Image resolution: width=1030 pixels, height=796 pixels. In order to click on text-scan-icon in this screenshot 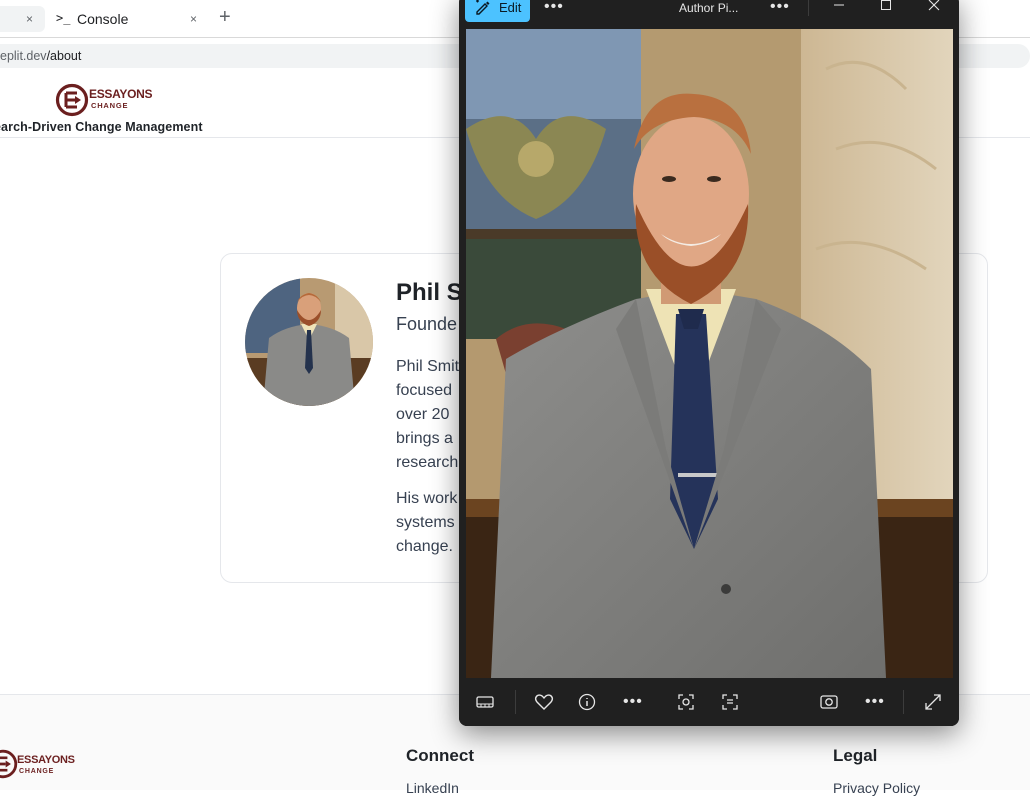, I will do `click(730, 702)`.